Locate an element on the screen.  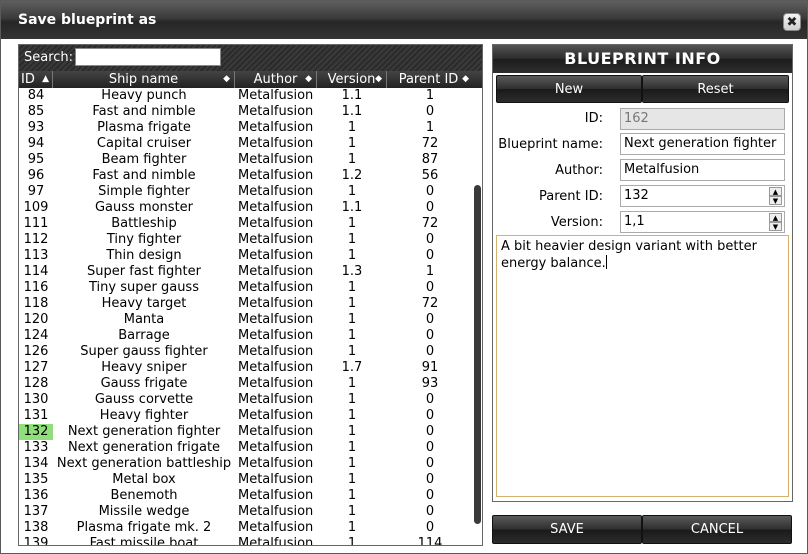
table-row: 132 Next generation fighter Metalfusion 1 0 is located at coordinates (245, 432).